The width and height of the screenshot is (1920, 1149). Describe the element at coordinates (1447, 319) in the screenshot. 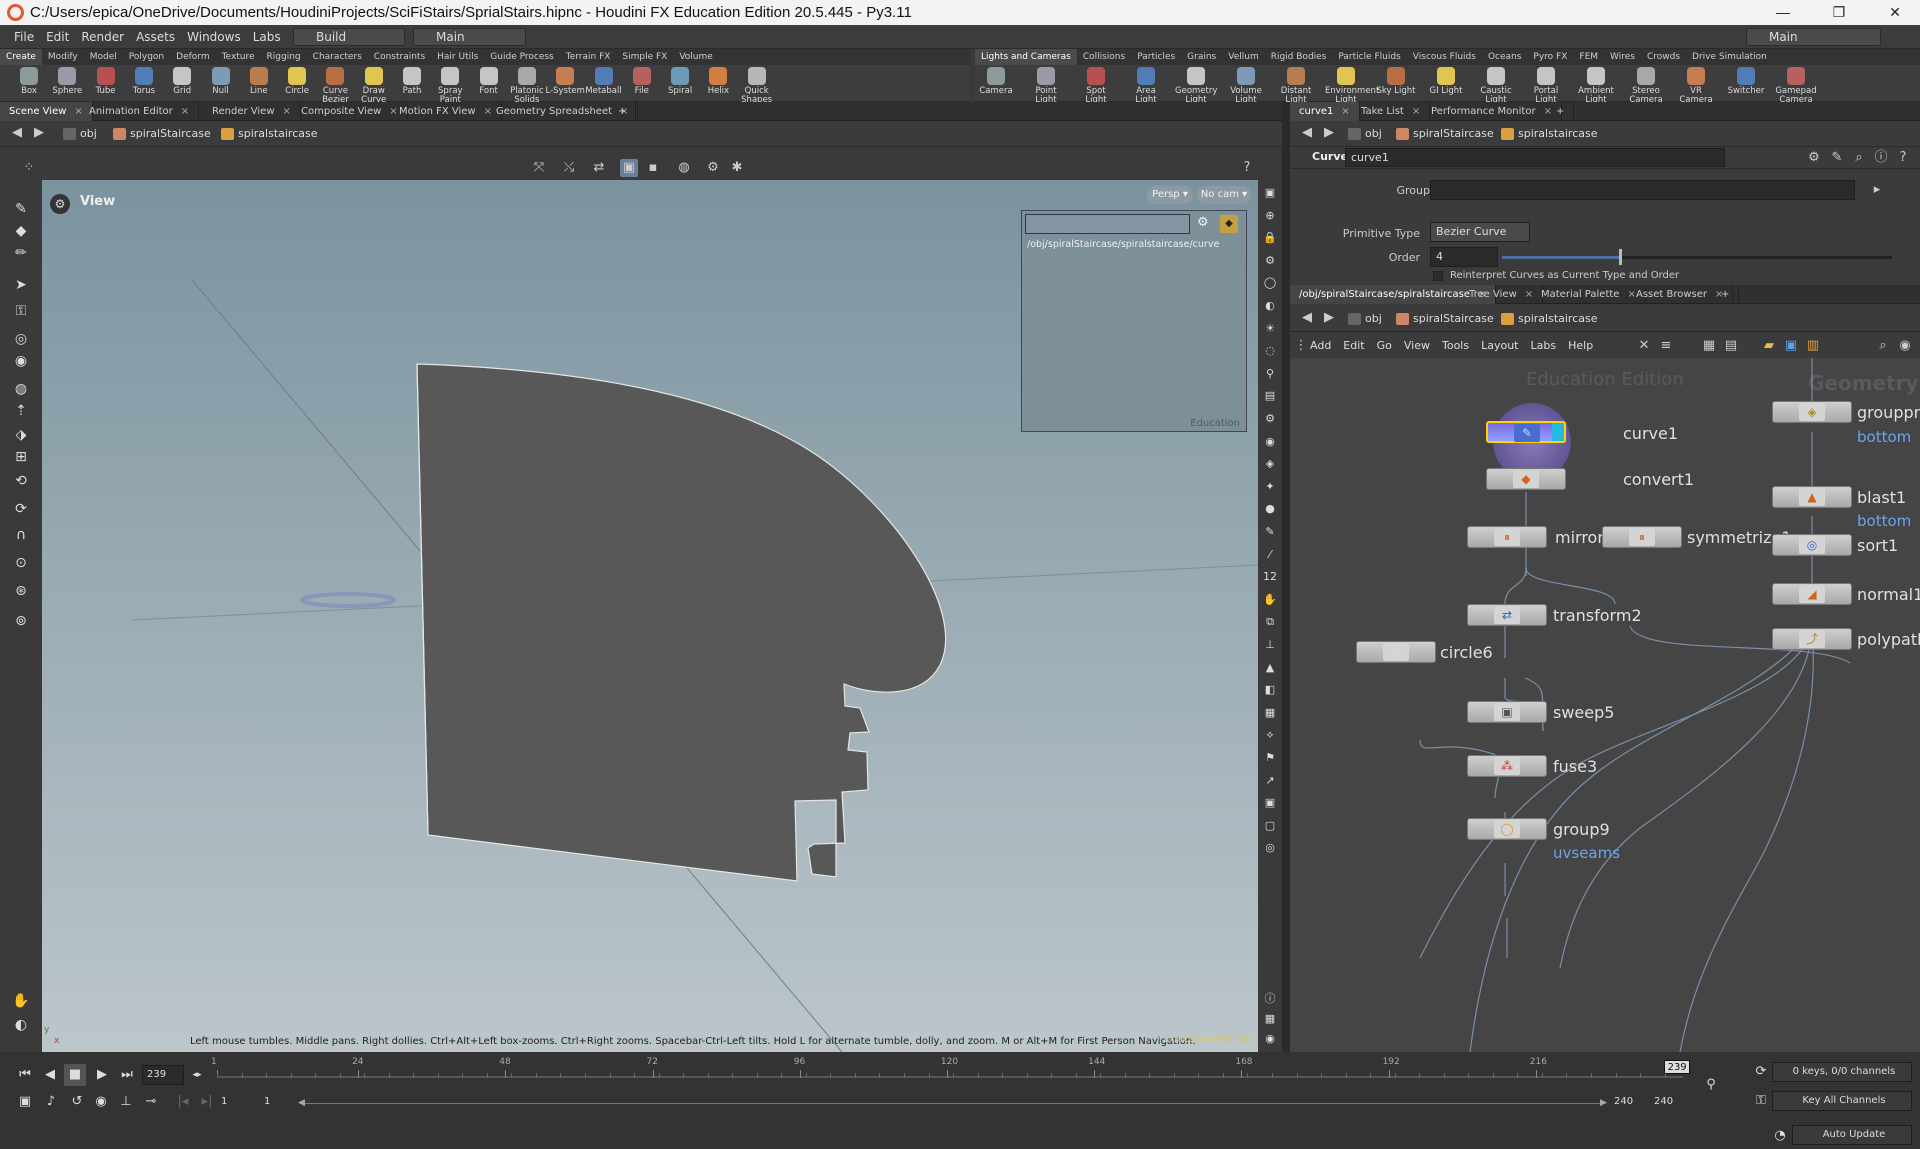

I see `path-net: spiralStaircase` at that location.